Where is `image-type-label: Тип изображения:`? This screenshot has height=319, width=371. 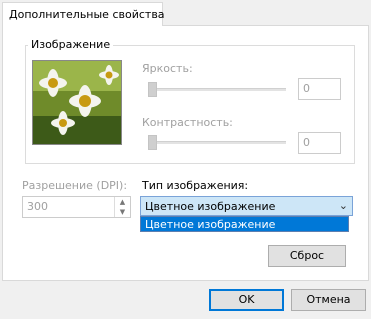
image-type-label: Тип изображения: is located at coordinates (195, 185).